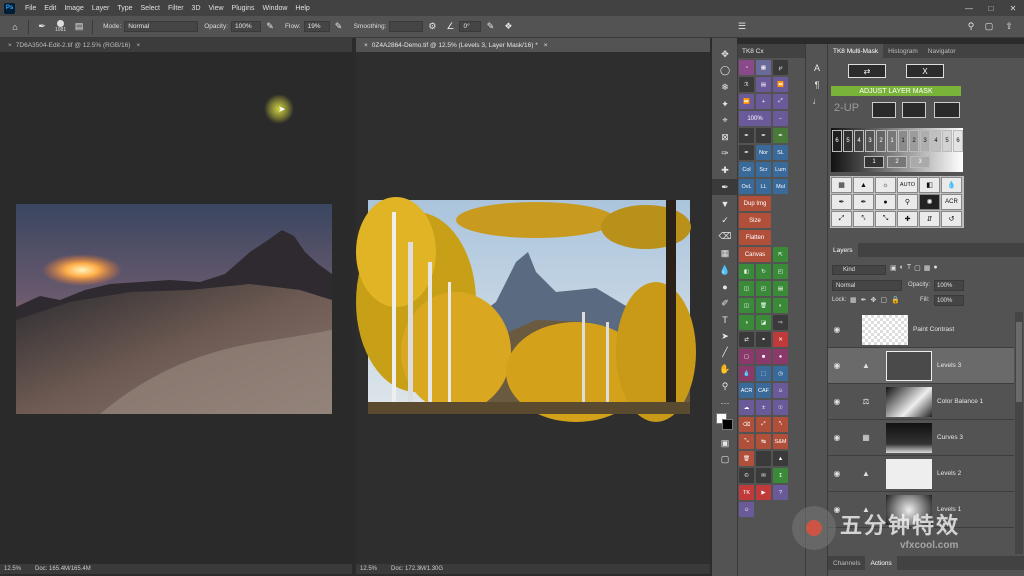 The image size is (1024, 576). I want to click on zone-range-button: 3, so click(920, 162).